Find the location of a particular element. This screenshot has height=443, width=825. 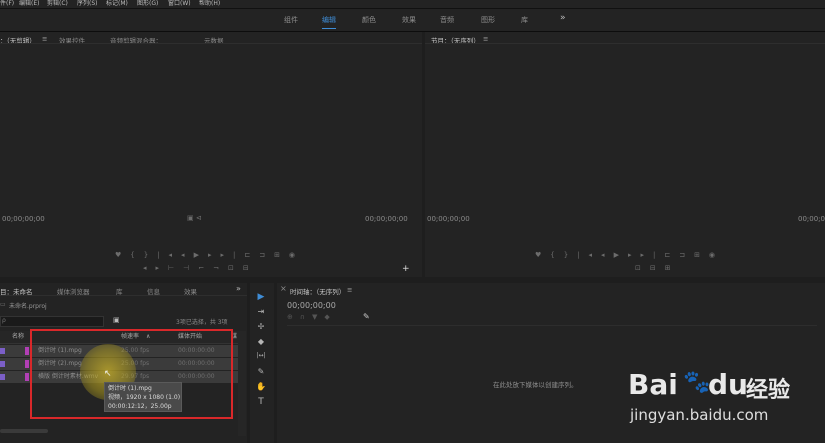

source-menu-icon: ≡ is located at coordinates (44, 39).